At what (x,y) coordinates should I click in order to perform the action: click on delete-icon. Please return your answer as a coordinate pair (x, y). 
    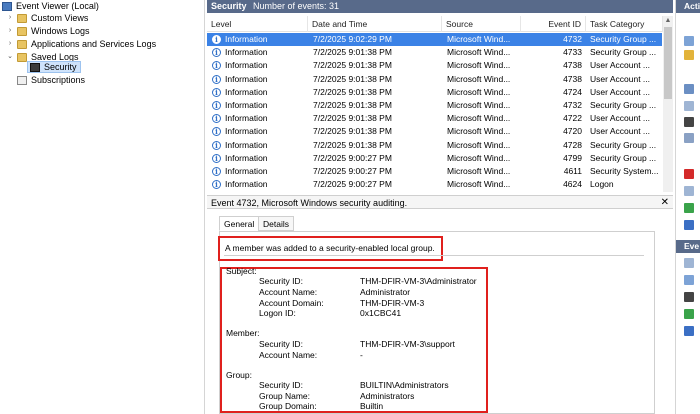
    Looking at the image, I should click on (689, 174).